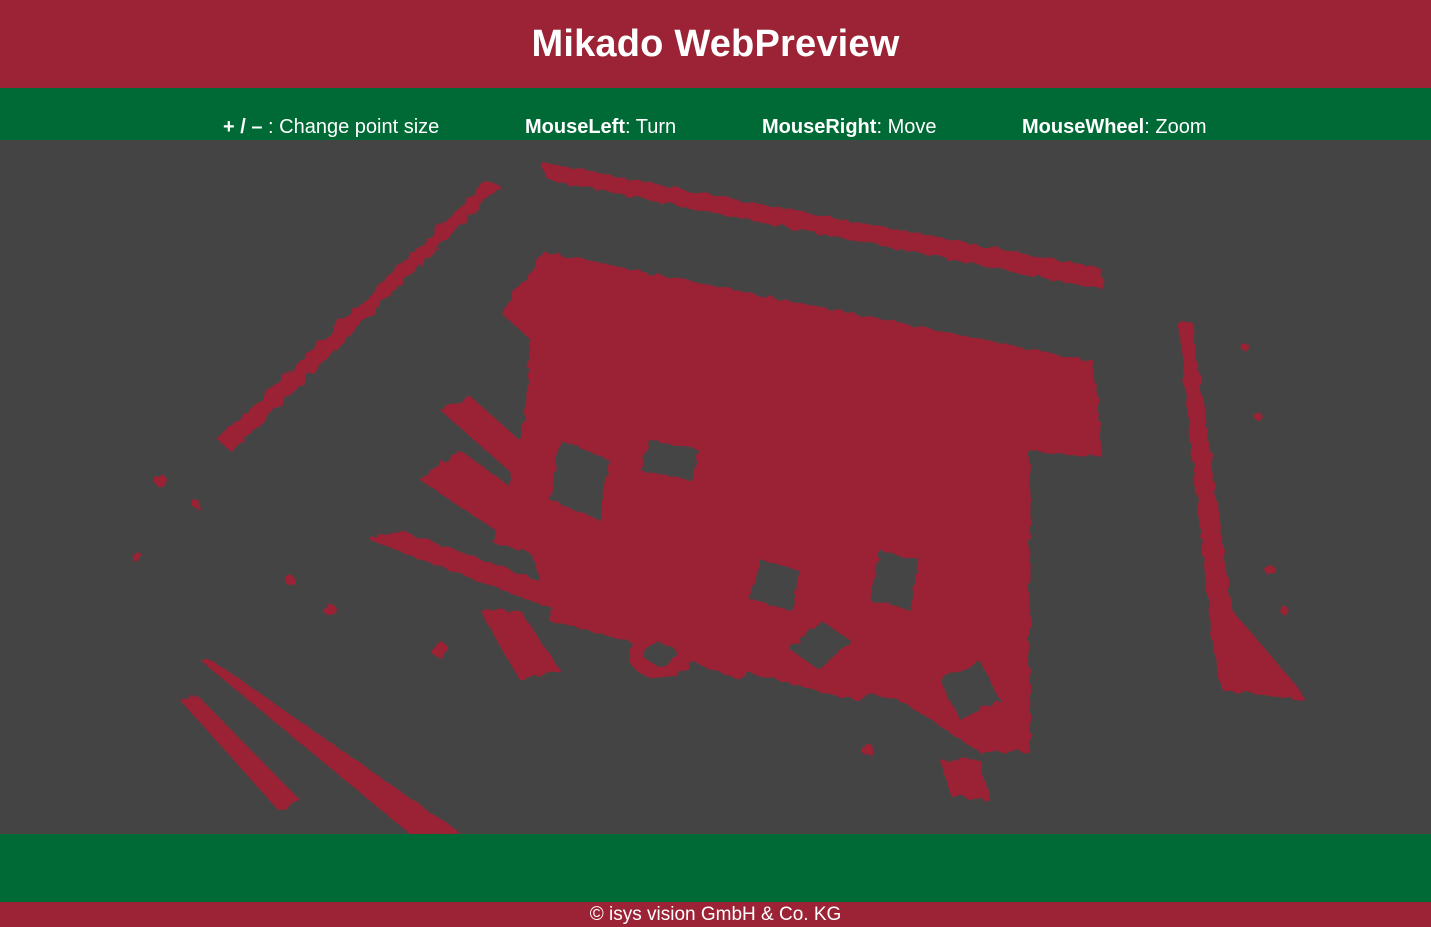  I want to click on help-point-size: + / – : Change point size, so click(331, 127).